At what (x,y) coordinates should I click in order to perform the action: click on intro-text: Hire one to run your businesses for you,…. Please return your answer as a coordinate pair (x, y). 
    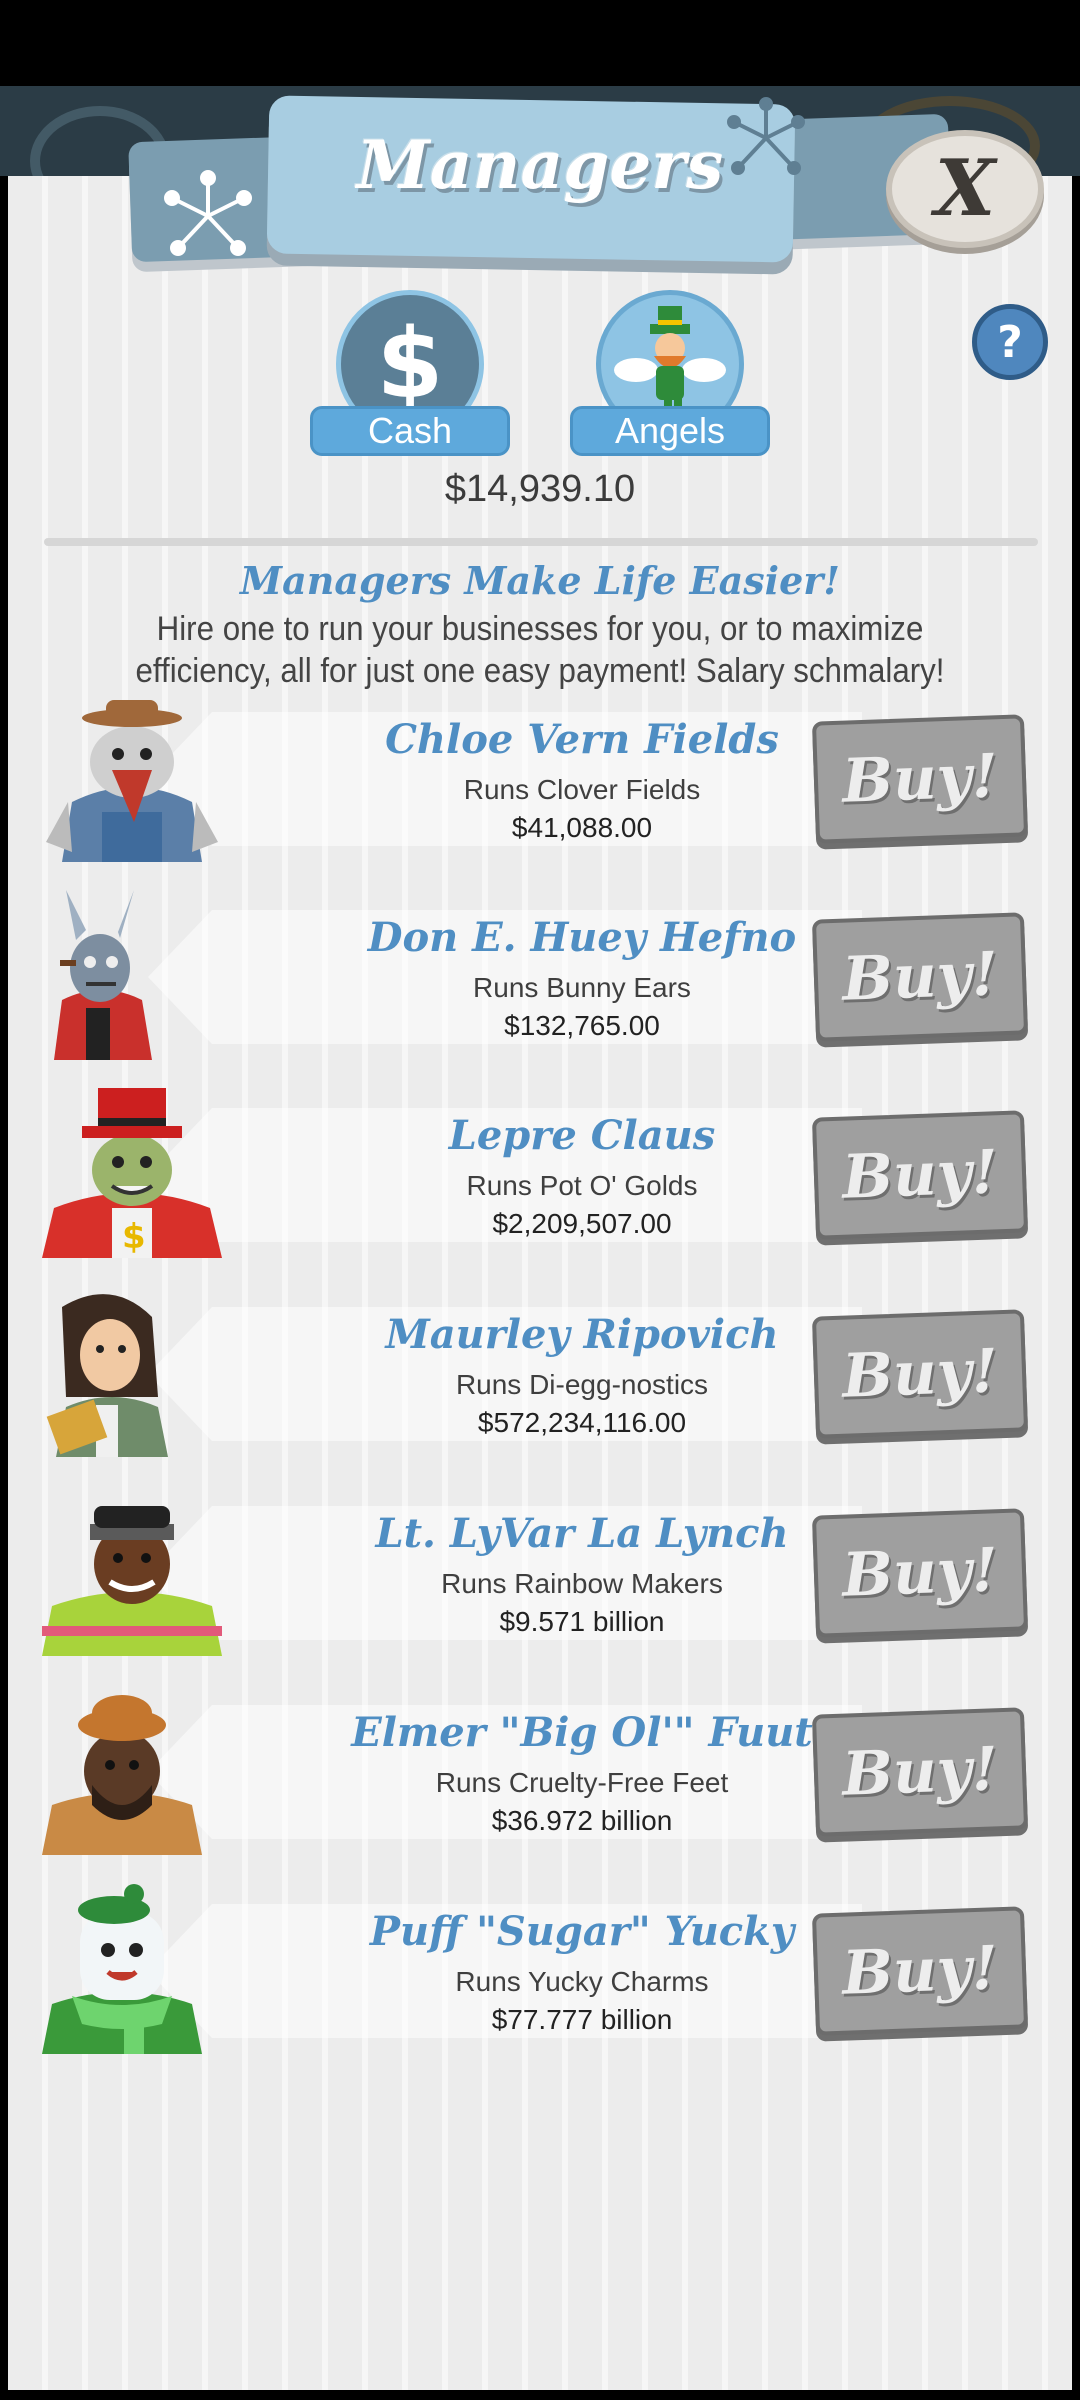
    Looking at the image, I should click on (540, 650).